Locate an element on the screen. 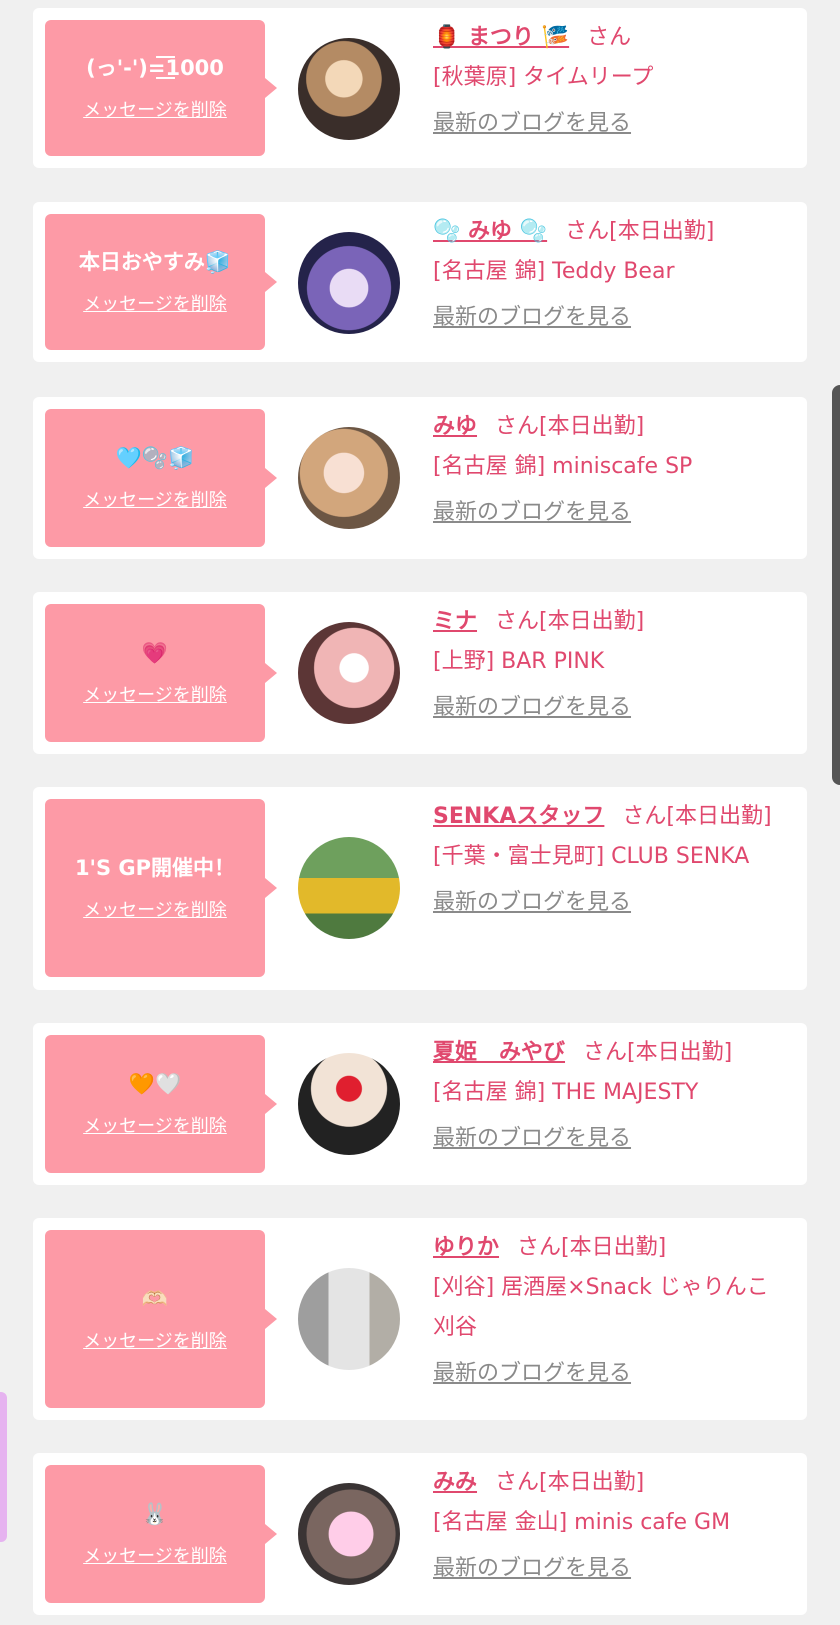 The image size is (840, 1625). shop-label: [千葉・富士見町] CLUB SENKA is located at coordinates (591, 856).